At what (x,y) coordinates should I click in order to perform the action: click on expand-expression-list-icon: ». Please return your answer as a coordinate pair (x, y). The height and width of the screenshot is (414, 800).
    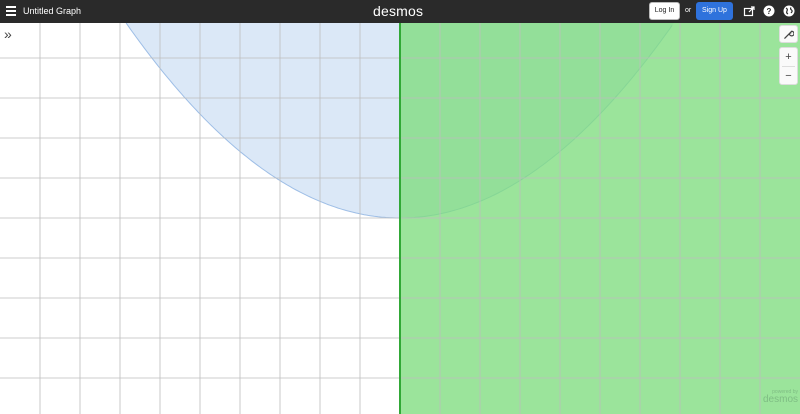
    Looking at the image, I should click on (12, 34).